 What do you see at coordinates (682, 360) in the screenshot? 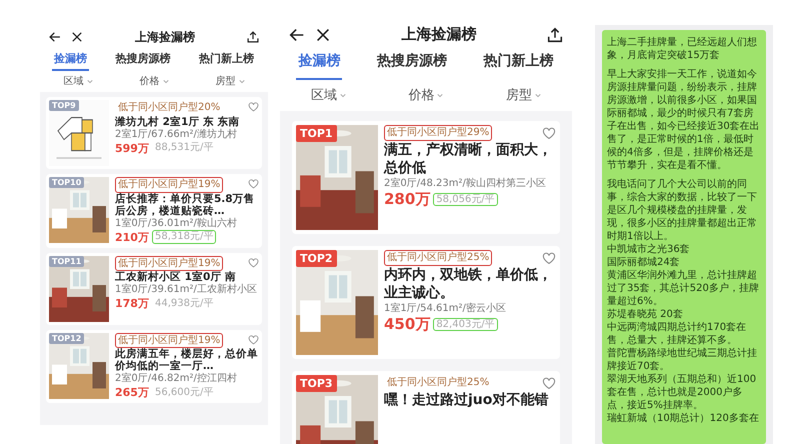
I see `message-paragraph: 普陀曹杨路绿地世纪城三期总计挂牌接近70套。` at bounding box center [682, 360].